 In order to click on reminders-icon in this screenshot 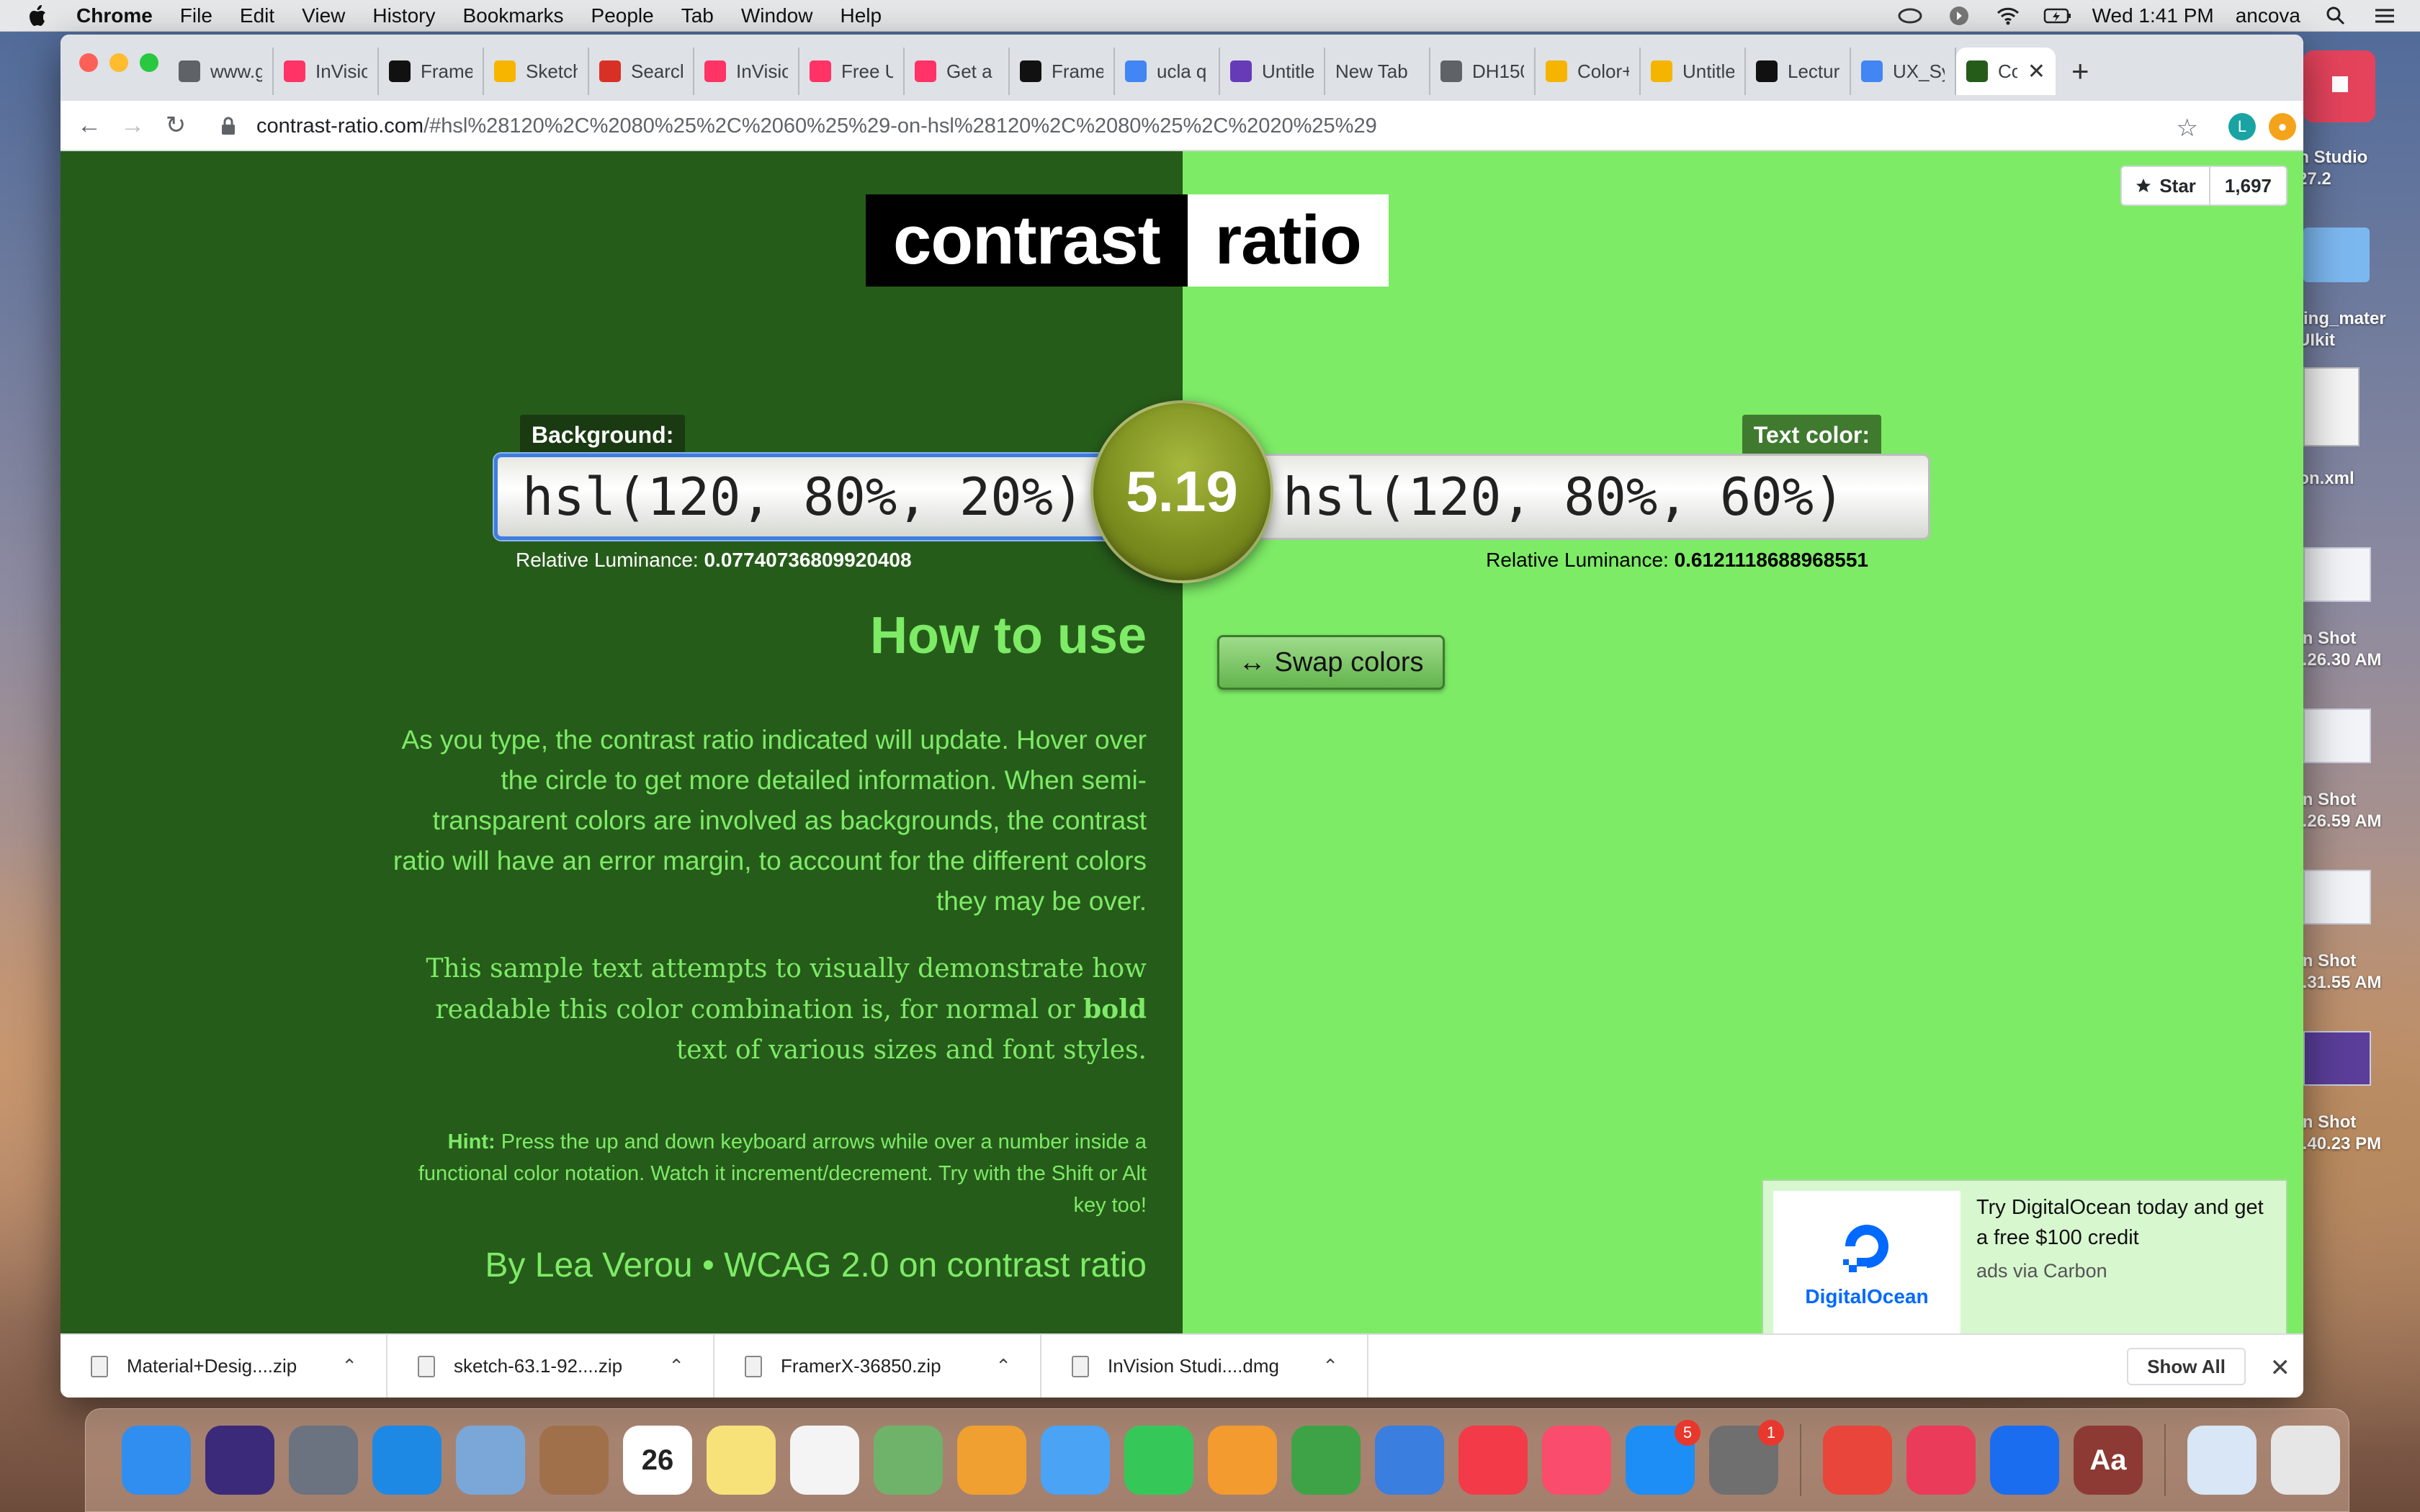, I will do `click(824, 1460)`.